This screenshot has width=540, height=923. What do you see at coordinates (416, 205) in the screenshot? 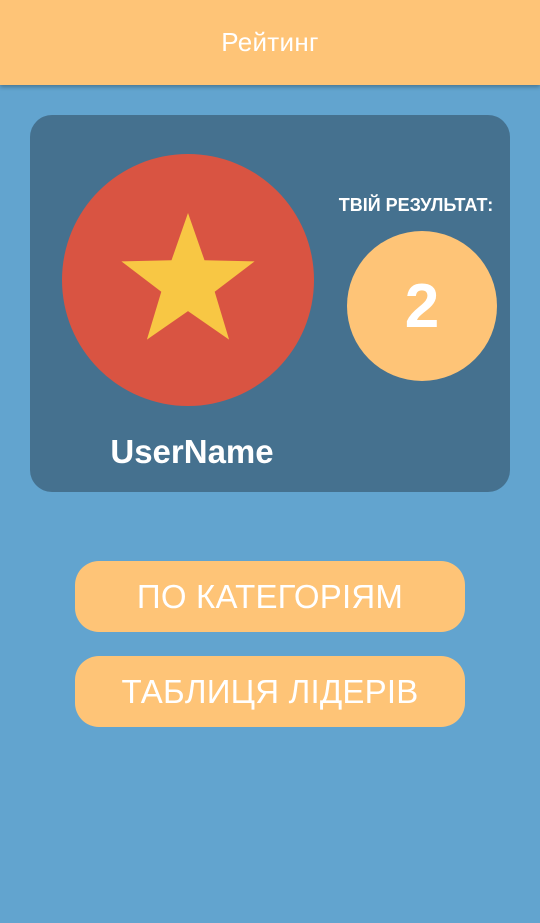
I see `result-label: ТВІЙ РЕЗУЛЬТАТ:` at bounding box center [416, 205].